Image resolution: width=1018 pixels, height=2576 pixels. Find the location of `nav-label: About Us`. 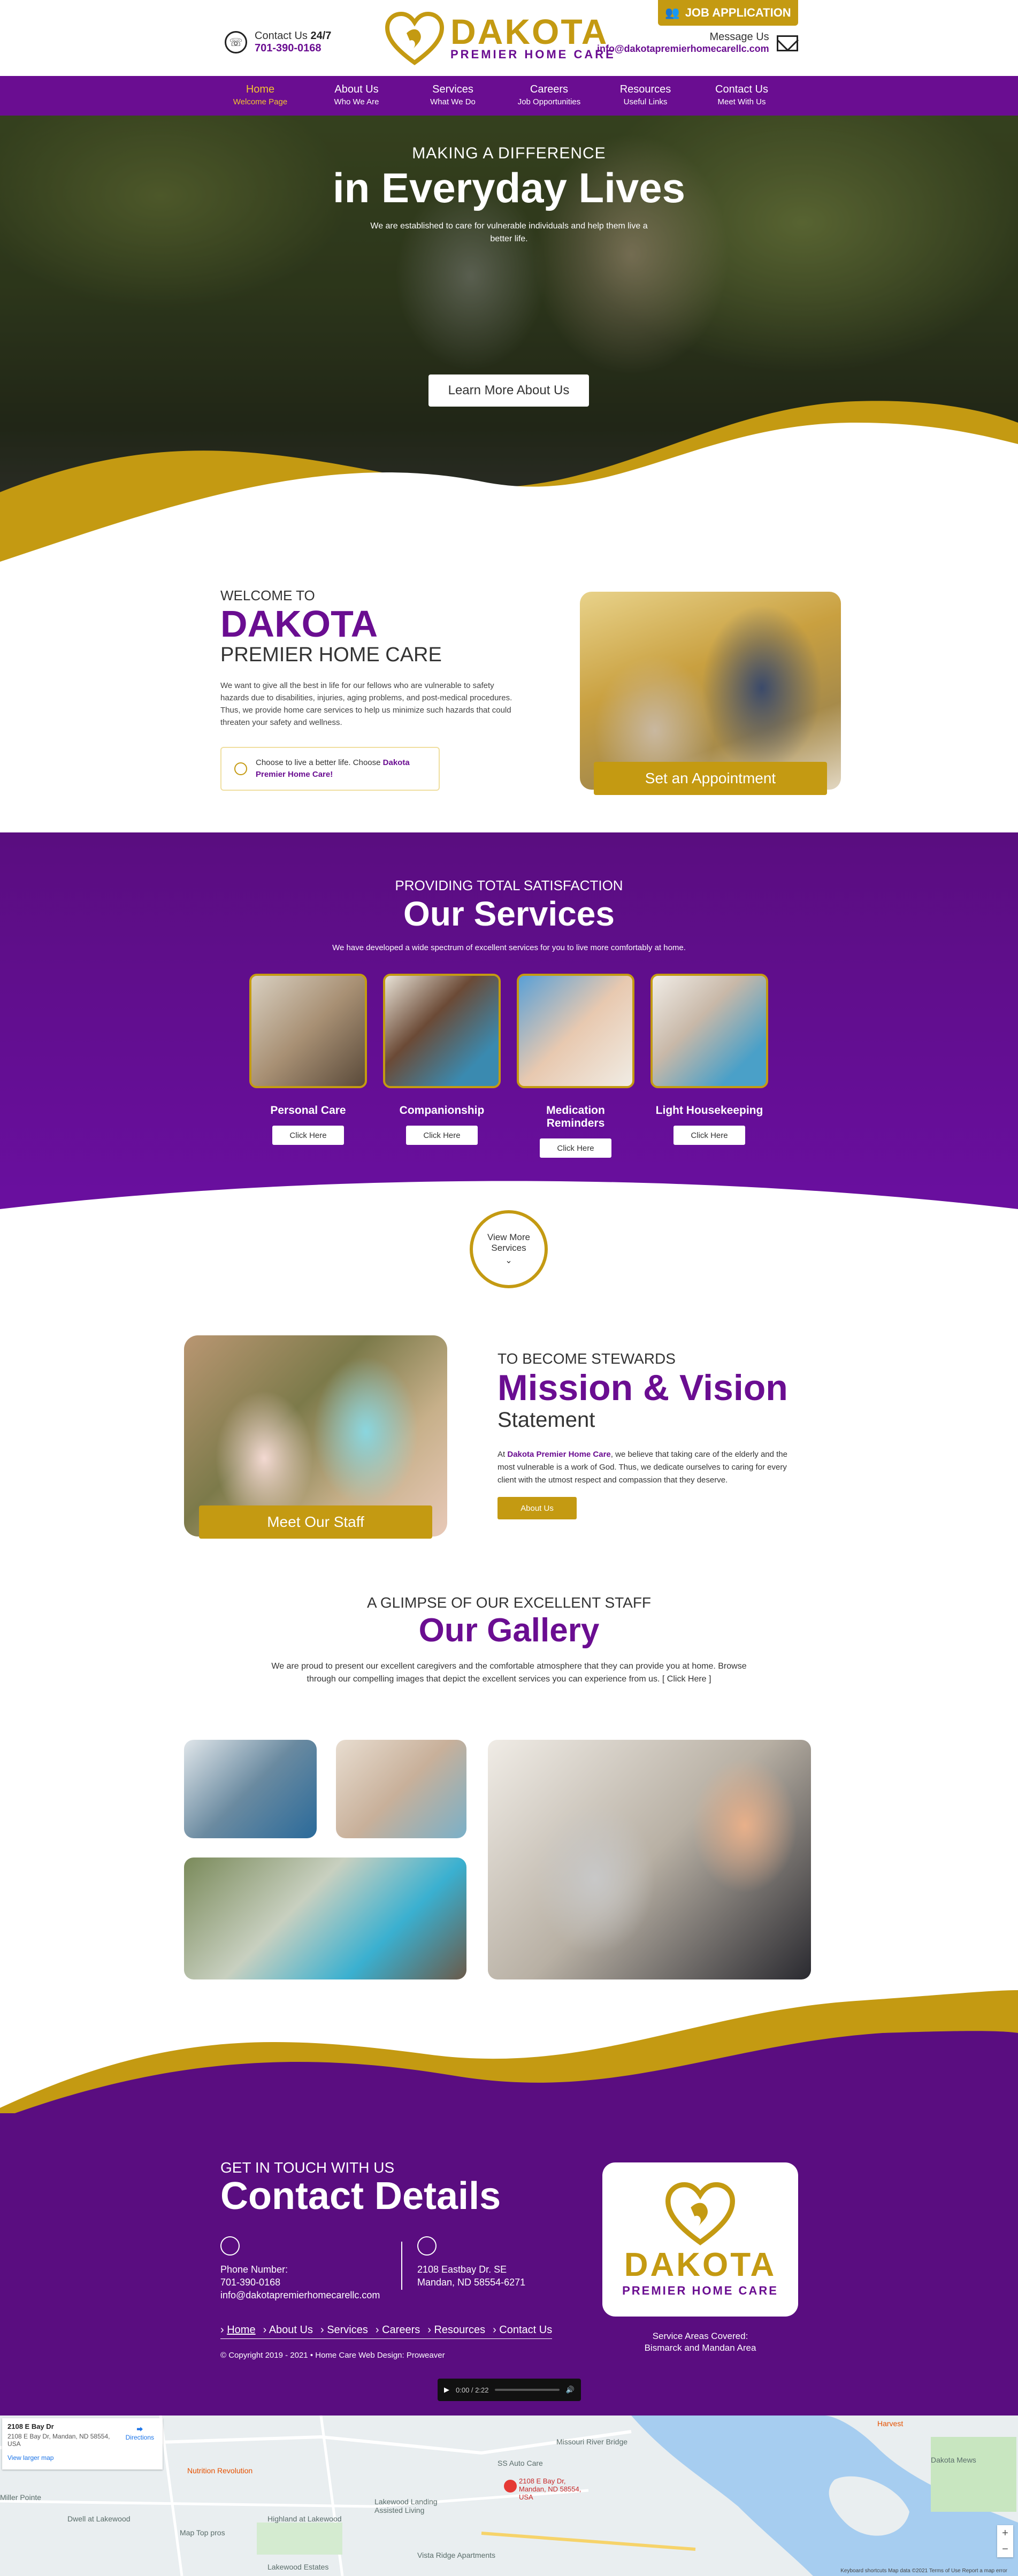

nav-label: About Us is located at coordinates (356, 89).